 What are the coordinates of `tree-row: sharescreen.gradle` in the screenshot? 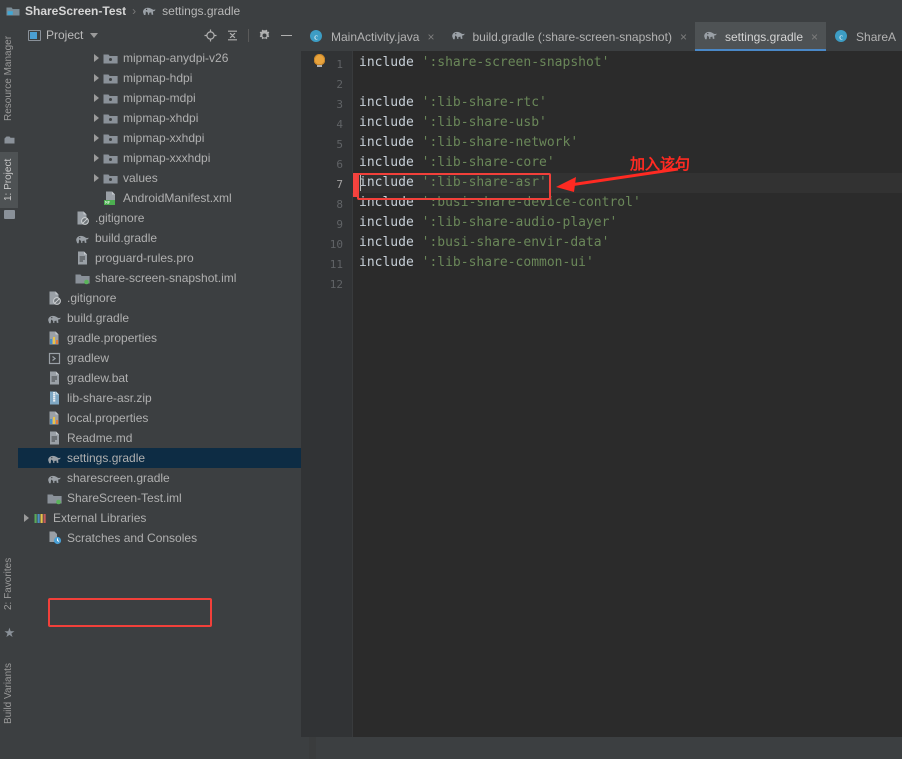 It's located at (159, 478).